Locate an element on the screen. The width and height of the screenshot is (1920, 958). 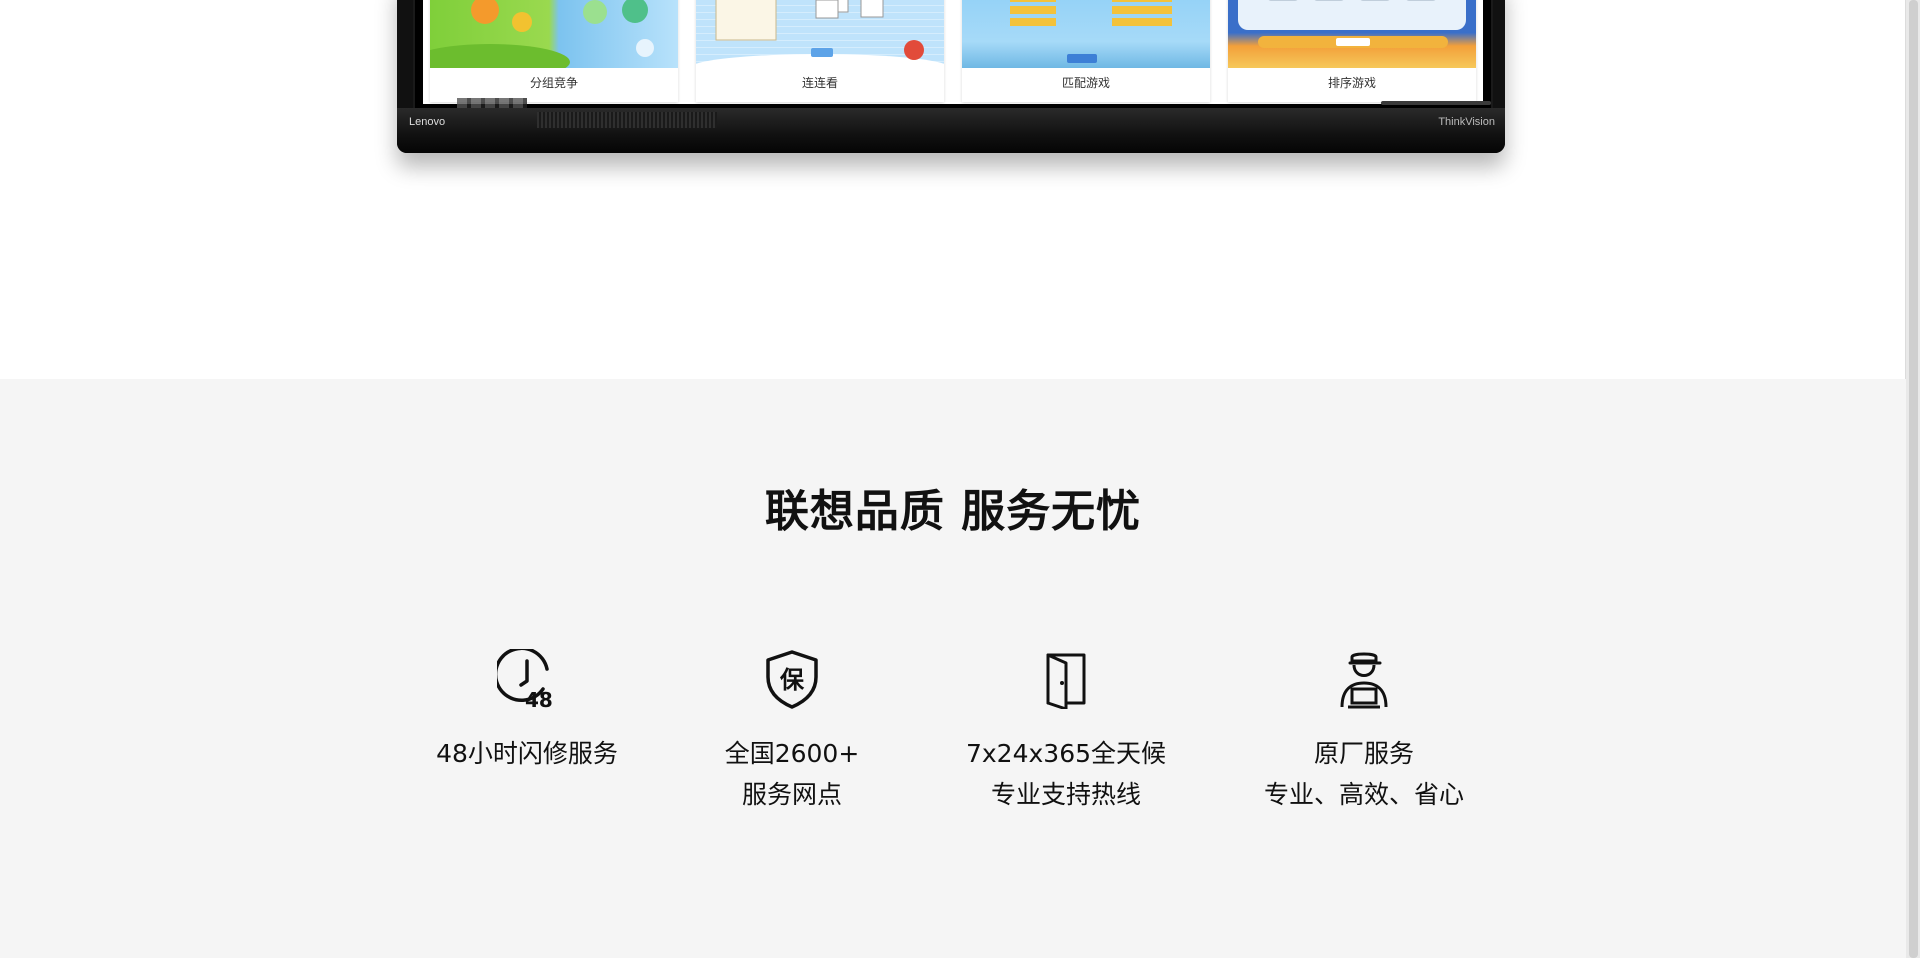
feature-text: 7x24x365全天候 专业支持热线 is located at coordinates (1066, 774).